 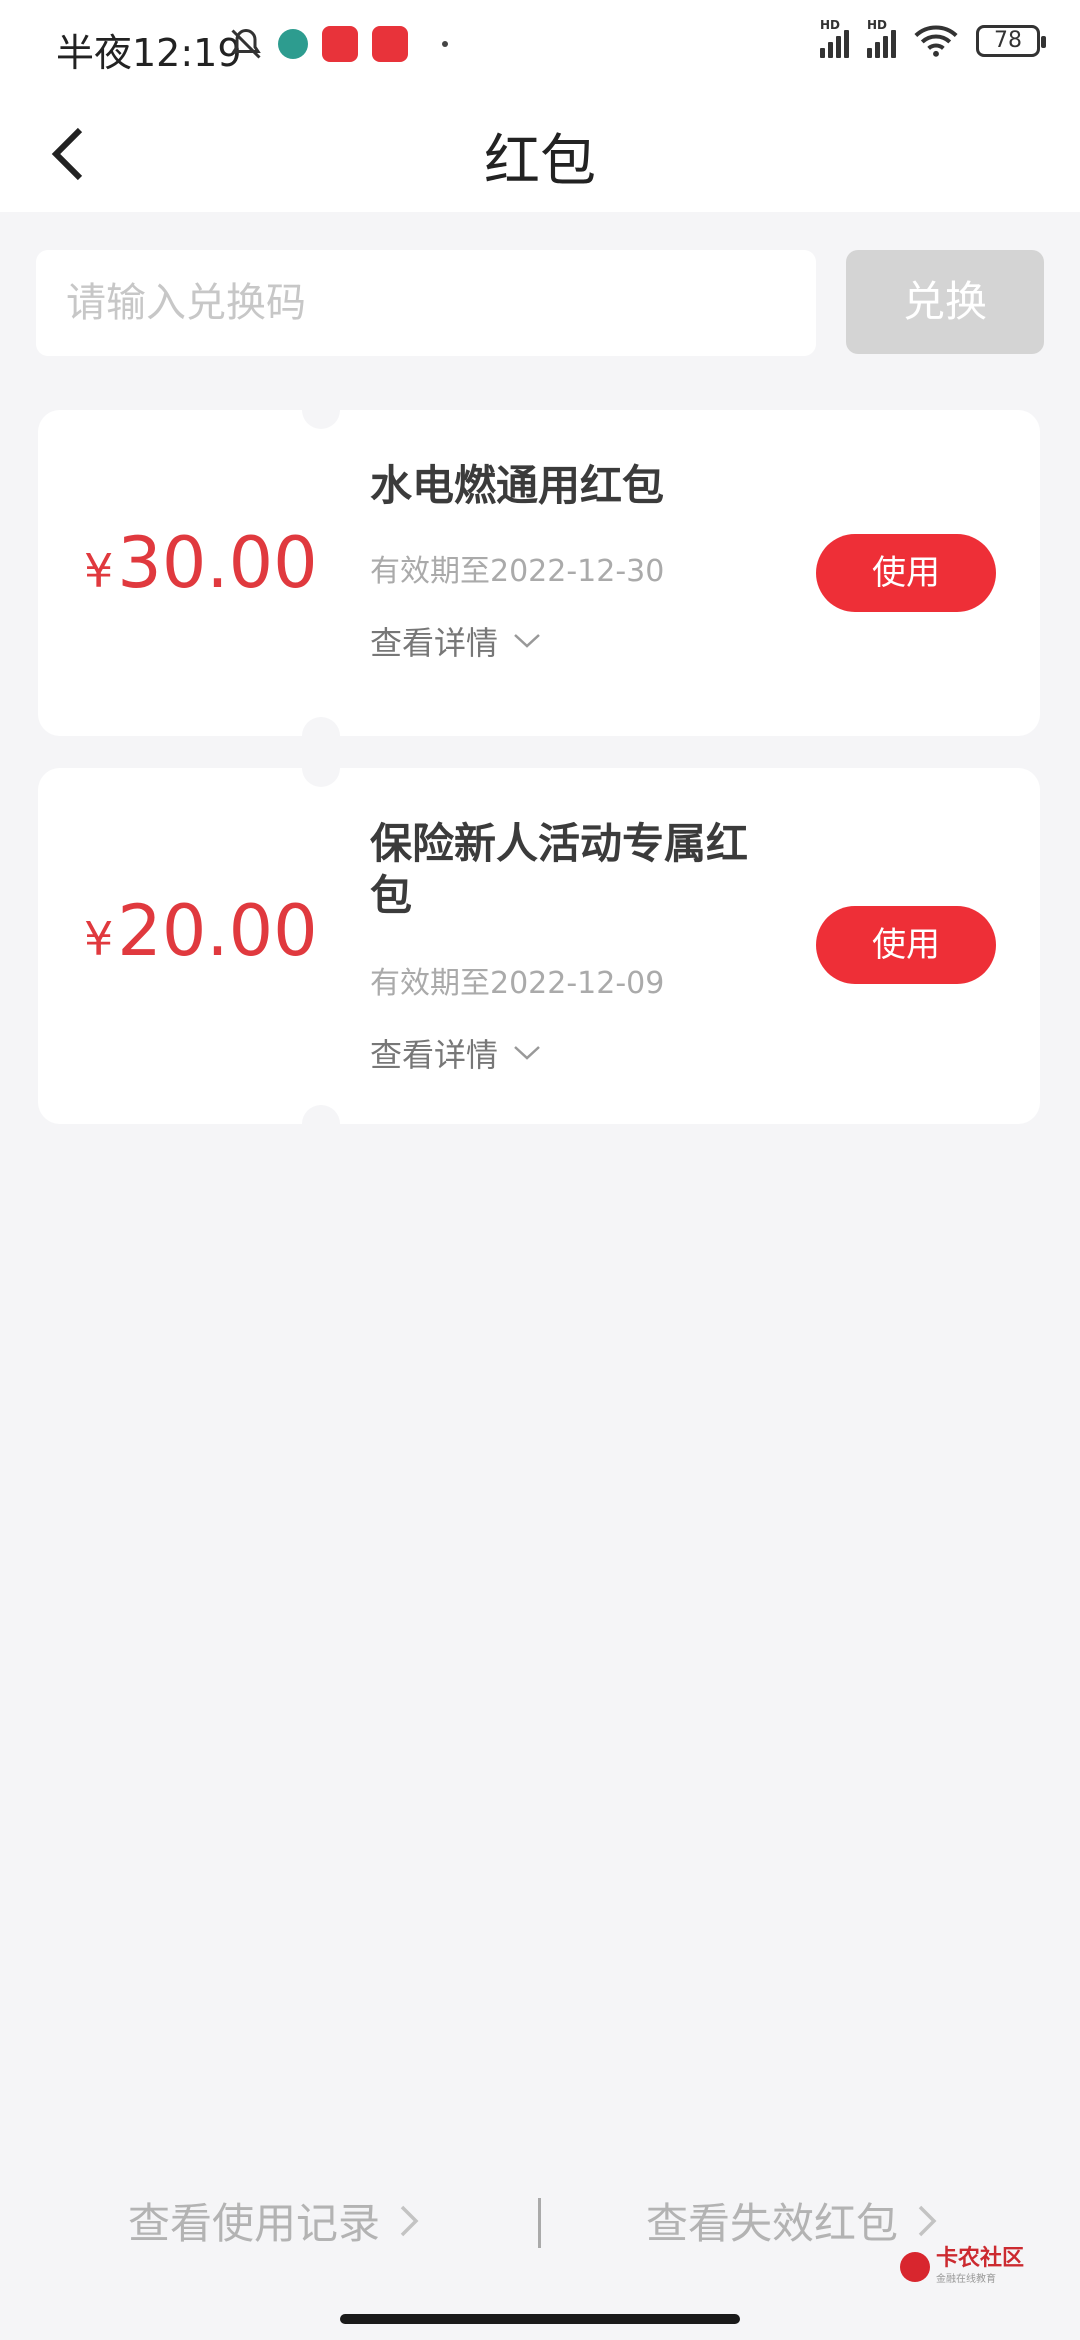 What do you see at coordinates (540, 48) in the screenshot?
I see `status-bar: 半夜12:19 HD HD 78` at bounding box center [540, 48].